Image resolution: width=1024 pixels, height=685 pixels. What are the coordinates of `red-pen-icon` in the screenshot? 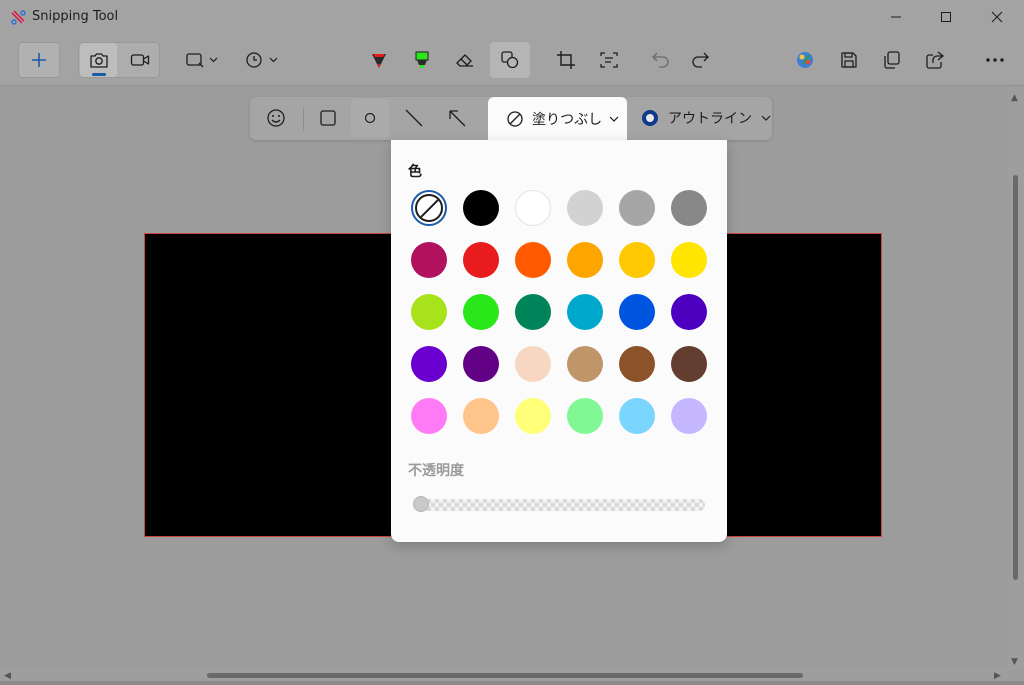 It's located at (379, 61).